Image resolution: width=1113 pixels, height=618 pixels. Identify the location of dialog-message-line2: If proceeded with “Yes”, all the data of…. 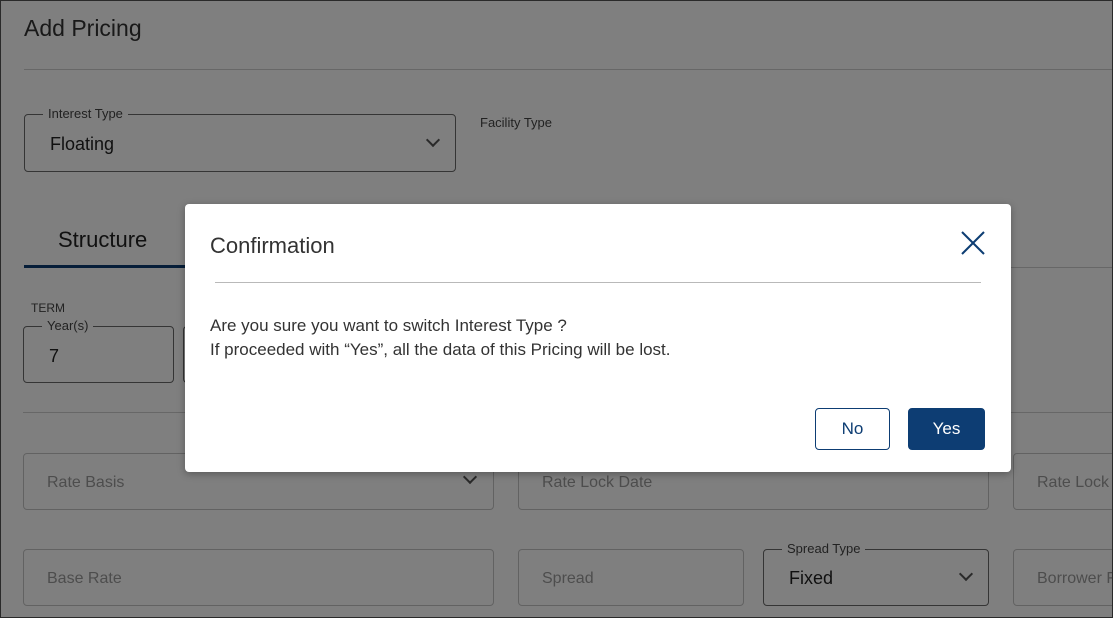
(440, 349).